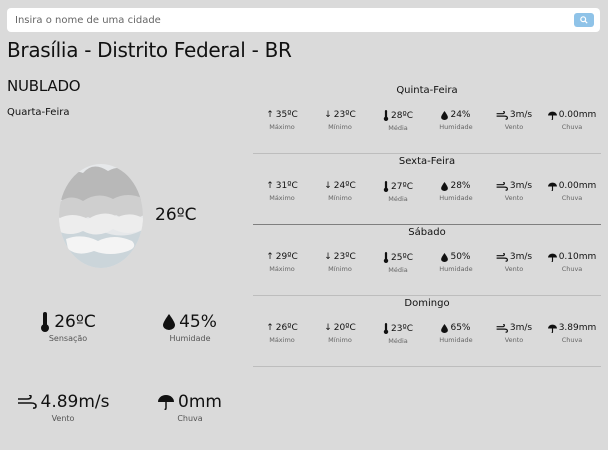 The image size is (608, 450). I want to click on forecast-max-value: 29ºC, so click(286, 257).